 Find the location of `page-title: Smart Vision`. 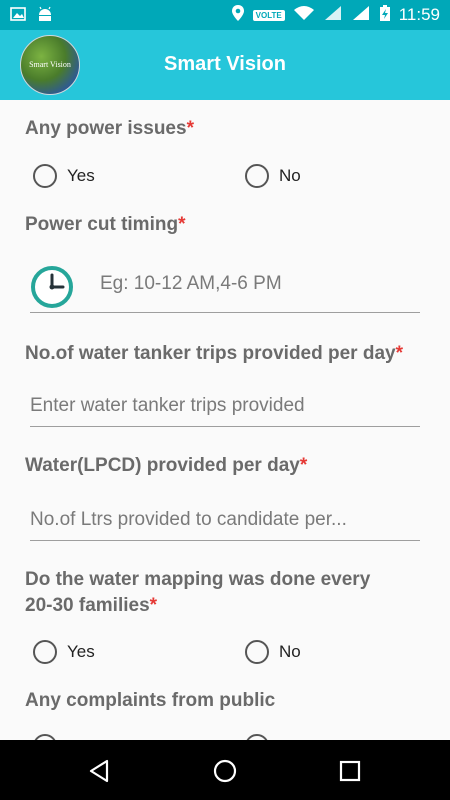

page-title: Smart Vision is located at coordinates (225, 64).